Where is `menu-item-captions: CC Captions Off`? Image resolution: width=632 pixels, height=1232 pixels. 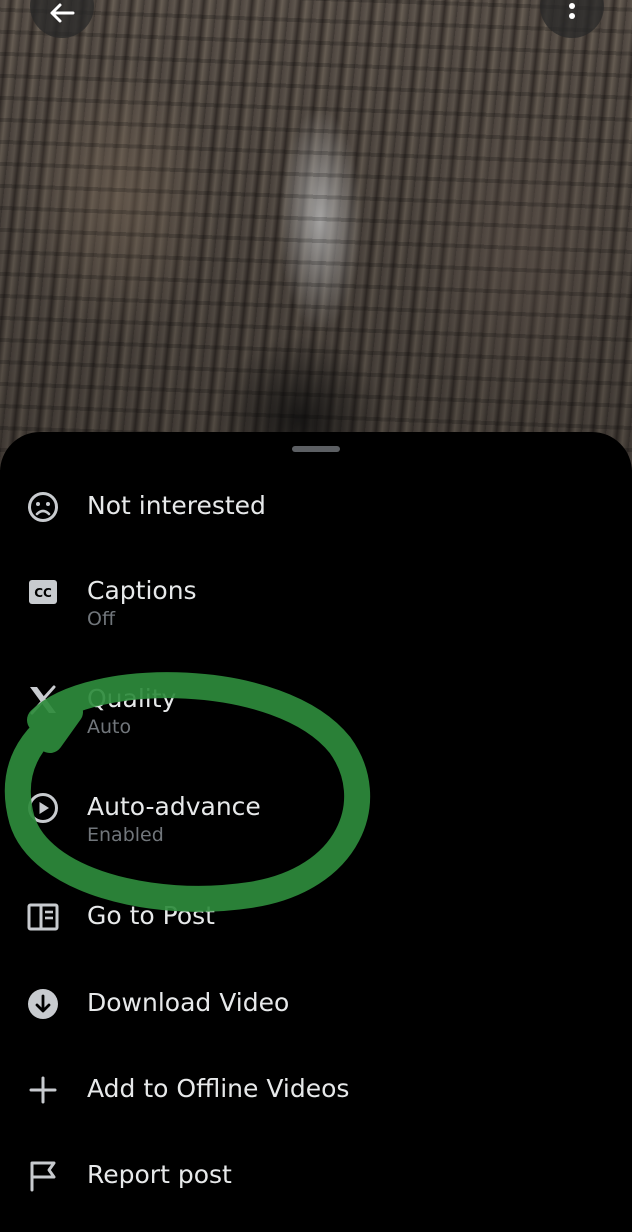
menu-item-captions: CC Captions Off is located at coordinates (316, 605).